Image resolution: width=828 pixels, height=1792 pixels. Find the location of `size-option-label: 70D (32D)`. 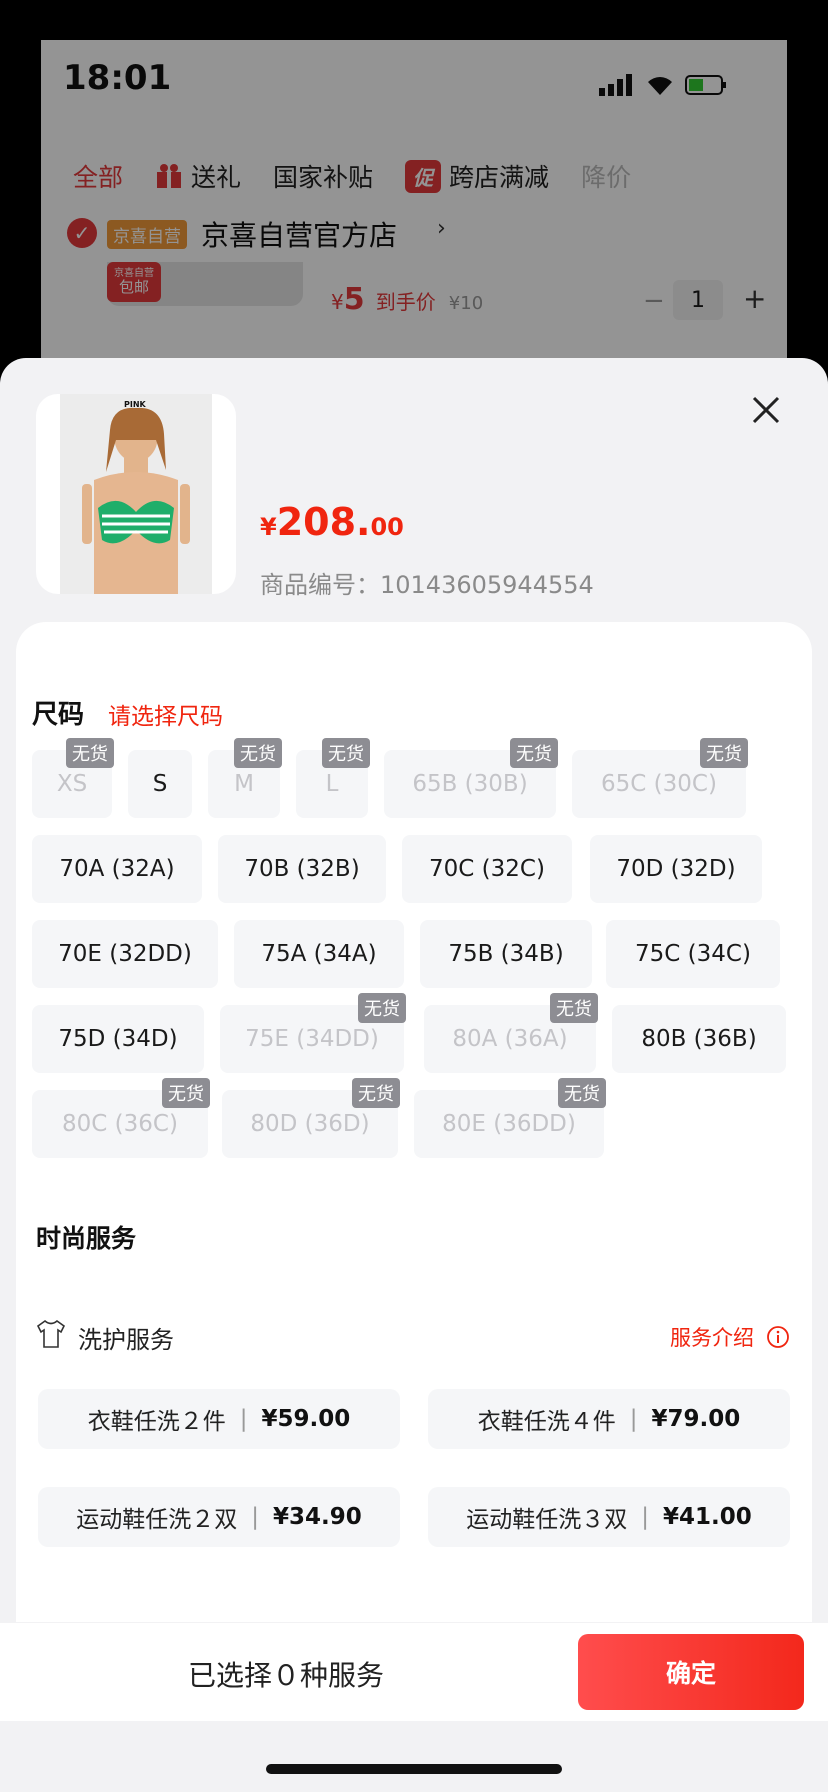

size-option-label: 70D (32D) is located at coordinates (676, 869).